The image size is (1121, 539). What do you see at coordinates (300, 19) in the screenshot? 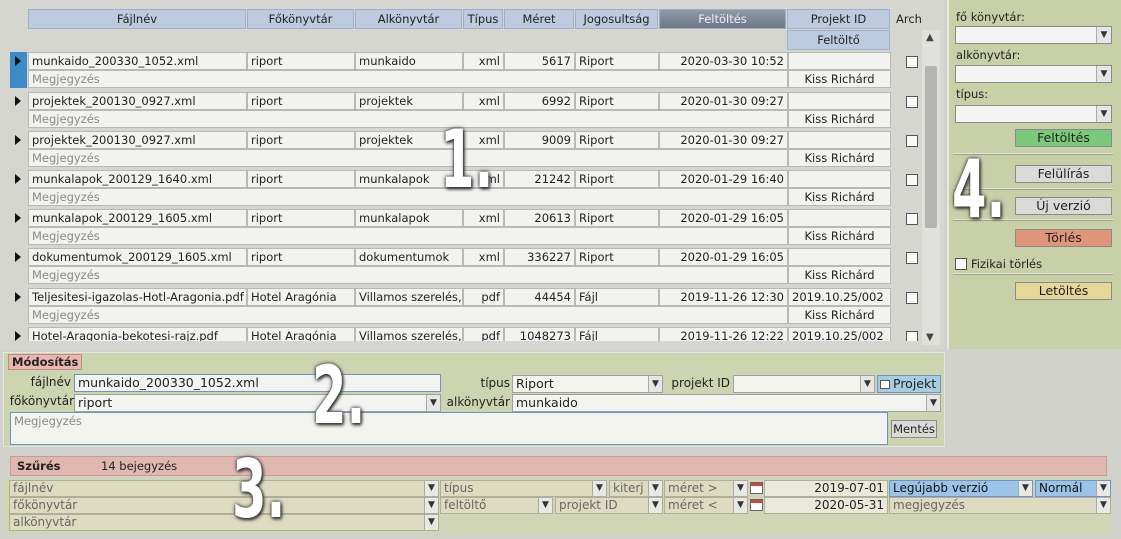
I see `col-header-main-dir: Főkönyvtár` at bounding box center [300, 19].